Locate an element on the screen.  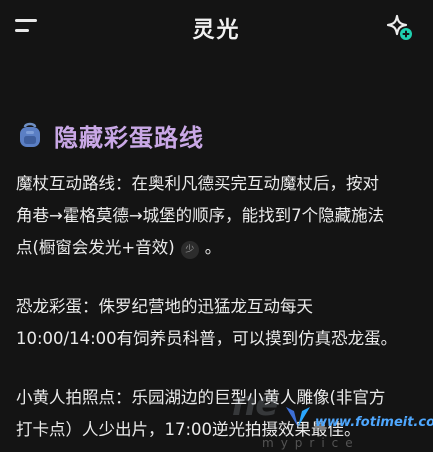
sparkle-plus-icon is located at coordinates (399, 27).